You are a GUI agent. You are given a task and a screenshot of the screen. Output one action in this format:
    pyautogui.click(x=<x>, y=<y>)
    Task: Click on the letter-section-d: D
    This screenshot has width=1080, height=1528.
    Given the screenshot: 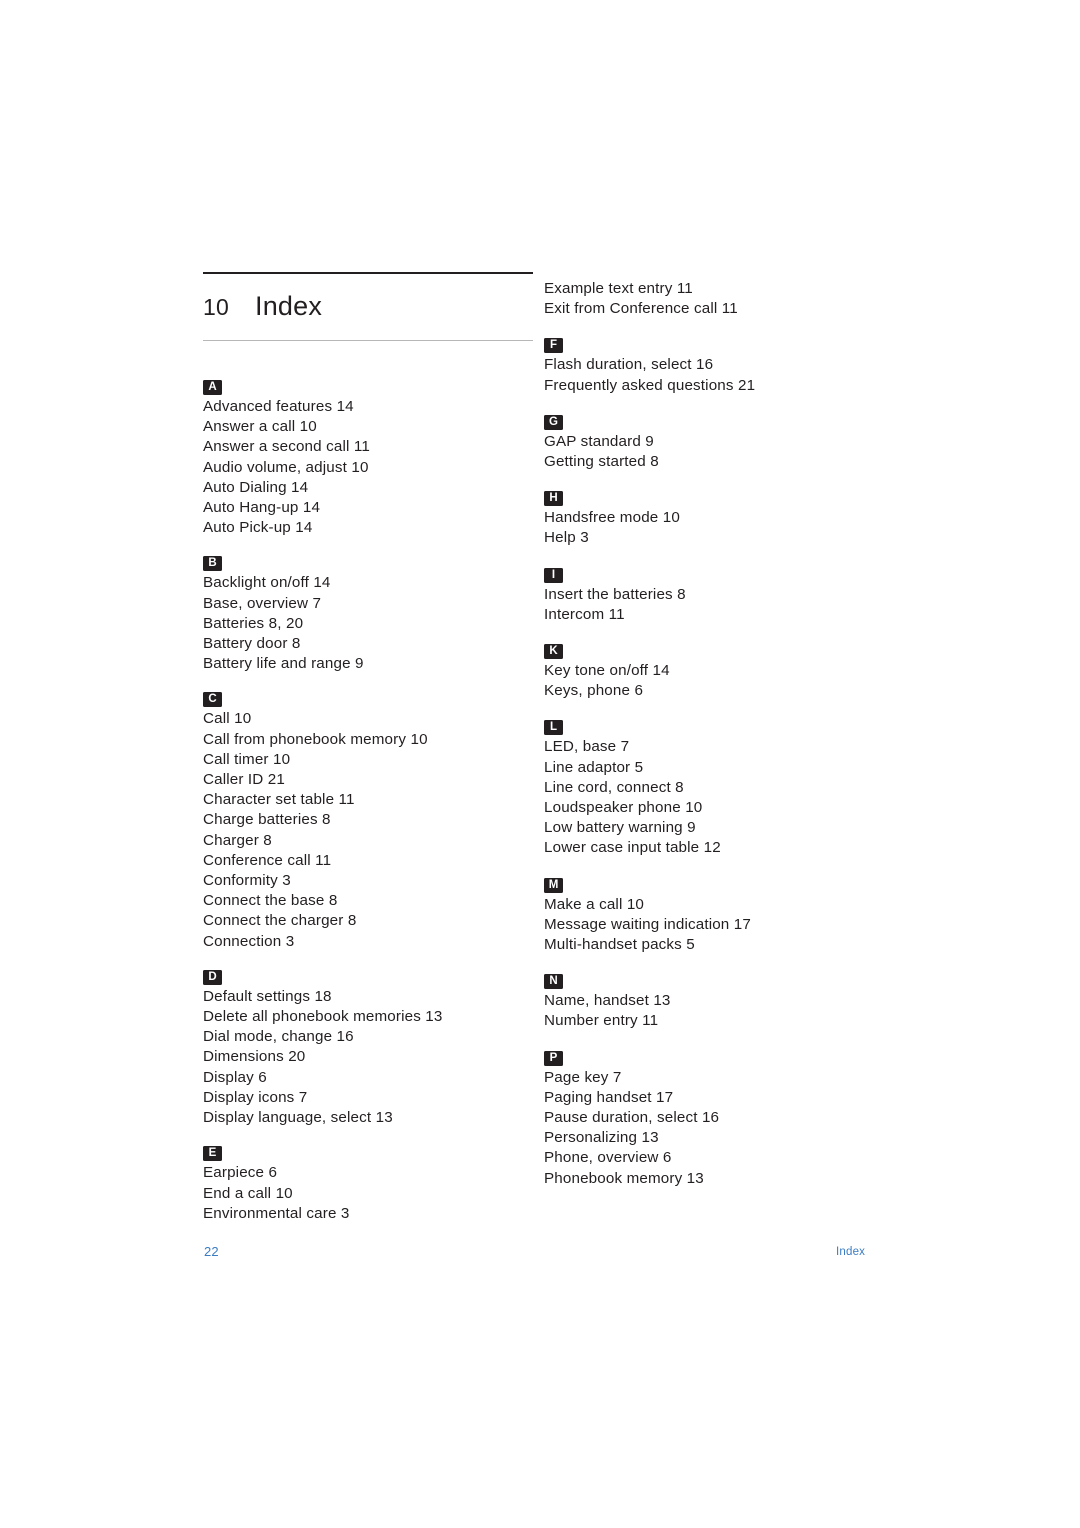 What is the action you would take?
    pyautogui.click(x=373, y=975)
    